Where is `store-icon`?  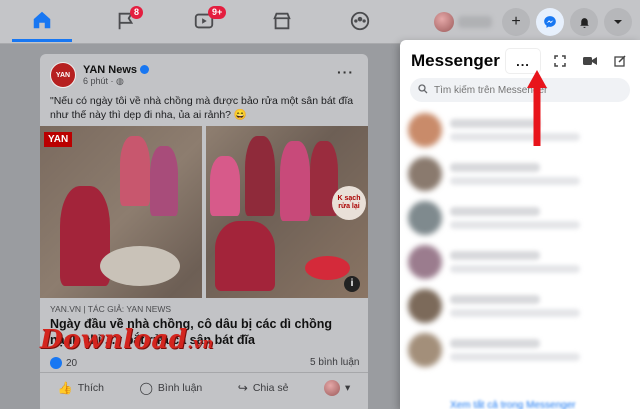
store-icon is located at coordinates (282, 21).